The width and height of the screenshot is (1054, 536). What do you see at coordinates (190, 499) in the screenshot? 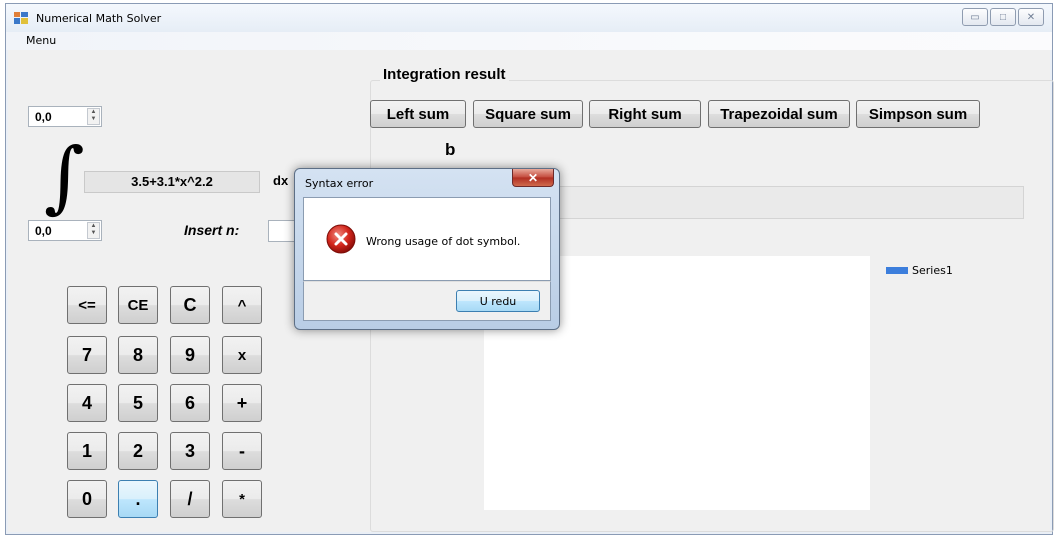
I see `divide-button: /` at bounding box center [190, 499].